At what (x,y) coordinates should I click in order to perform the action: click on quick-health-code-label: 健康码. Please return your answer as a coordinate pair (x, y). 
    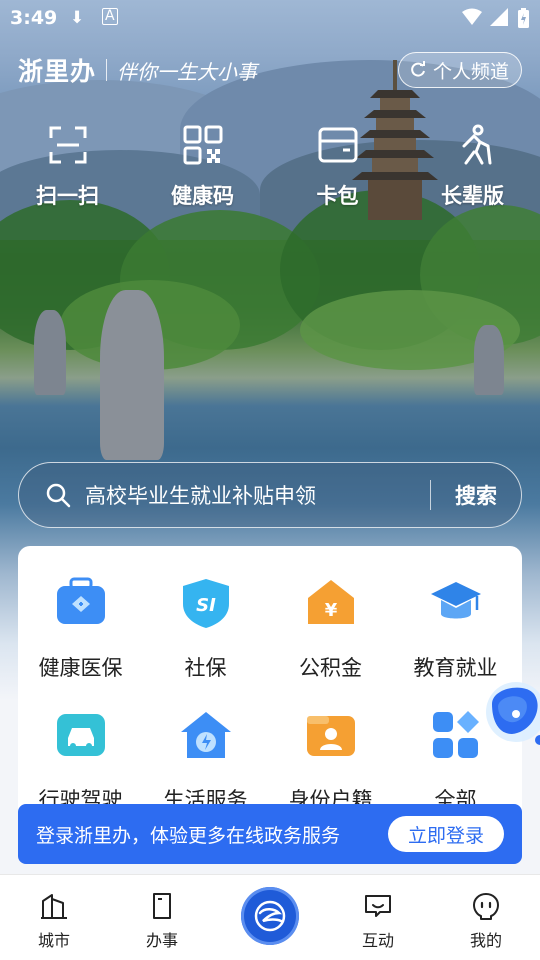
    Looking at the image, I should click on (202, 196).